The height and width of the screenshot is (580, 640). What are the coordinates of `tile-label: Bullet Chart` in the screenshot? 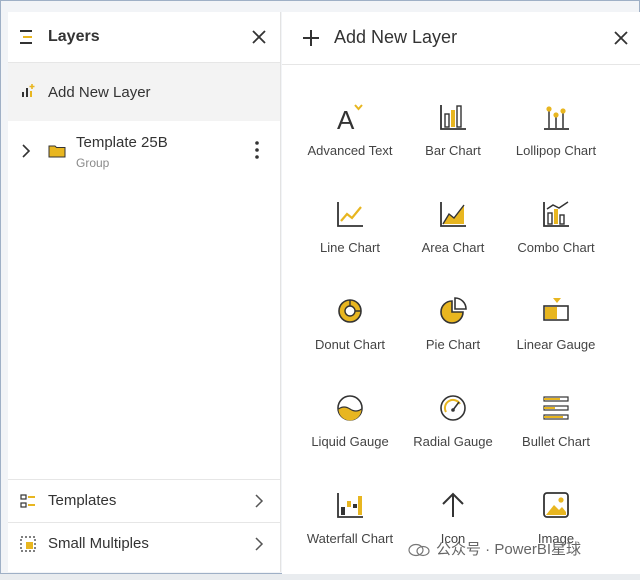 It's located at (556, 441).